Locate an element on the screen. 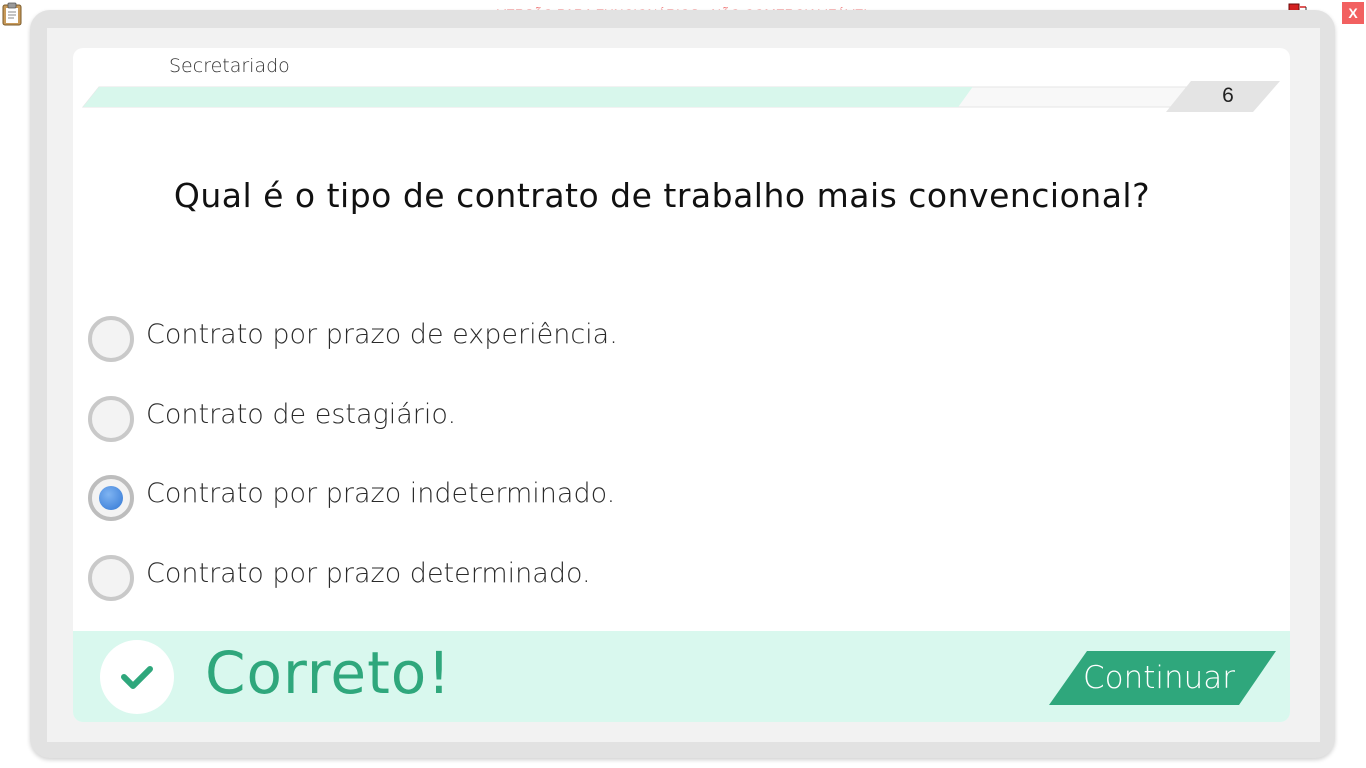 The height and width of the screenshot is (768, 1366). course-title: Secretariado is located at coordinates (229, 66).